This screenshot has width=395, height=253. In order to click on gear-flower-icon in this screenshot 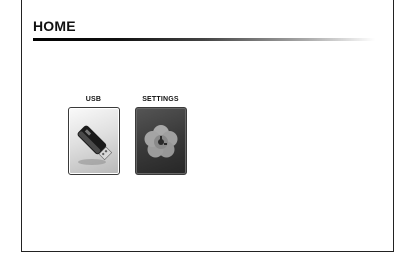, I will do `click(160, 141)`.